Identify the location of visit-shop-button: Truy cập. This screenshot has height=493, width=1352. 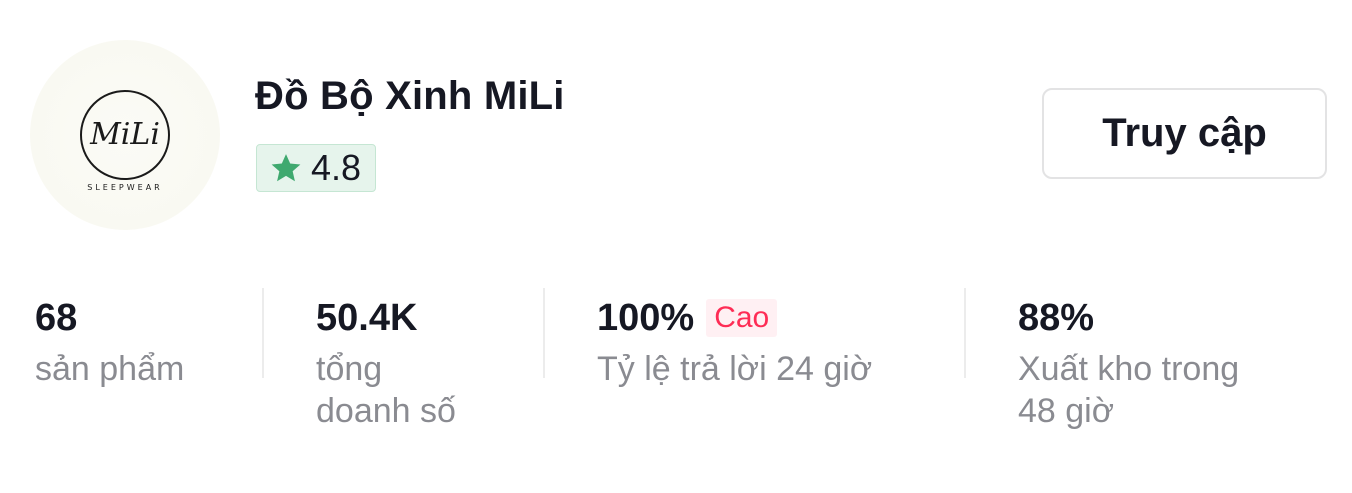
(1184, 133).